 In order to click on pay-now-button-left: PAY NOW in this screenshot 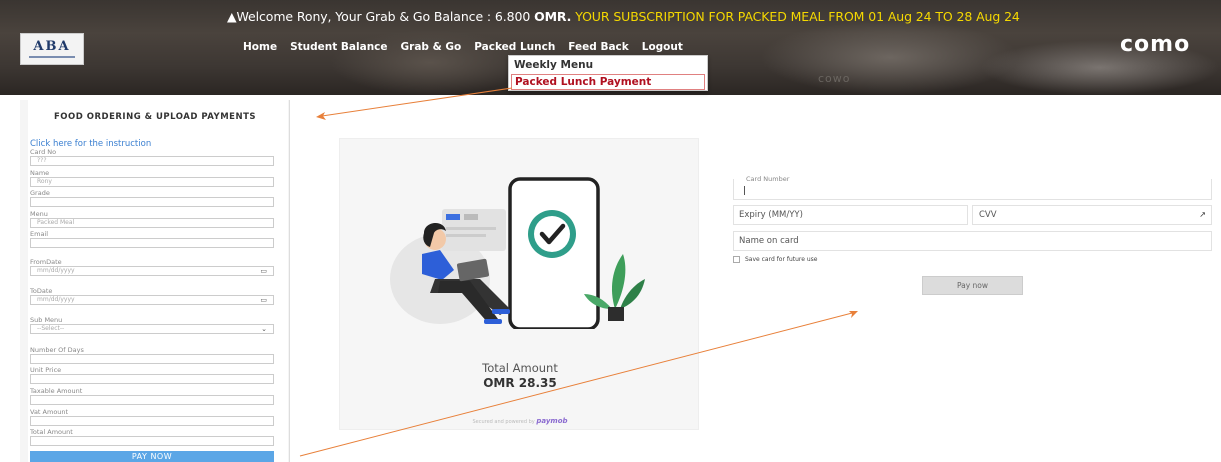, I will do `click(152, 456)`.